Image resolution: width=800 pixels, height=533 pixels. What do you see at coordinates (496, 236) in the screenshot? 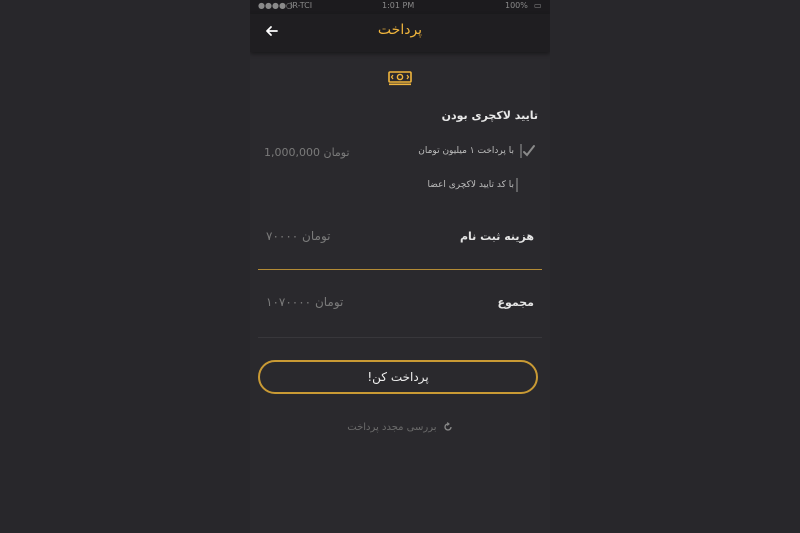
I see `registration-fee-label: هزینه ثبت نام` at bounding box center [496, 236].